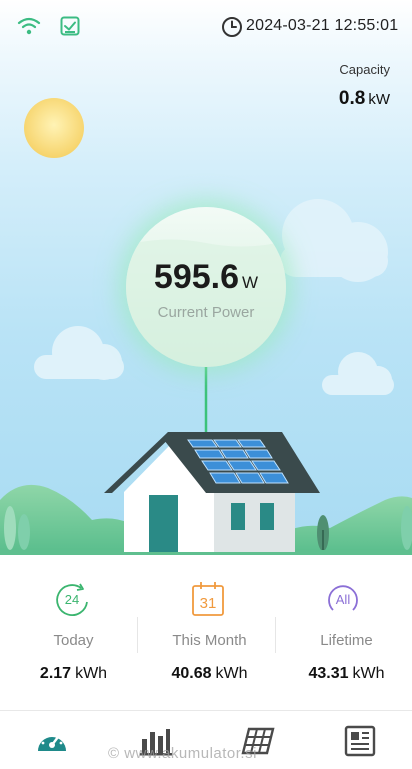 The image size is (412, 769). What do you see at coordinates (368, 673) in the screenshot?
I see `stat-lifetime-unit: kWh` at bounding box center [368, 673].